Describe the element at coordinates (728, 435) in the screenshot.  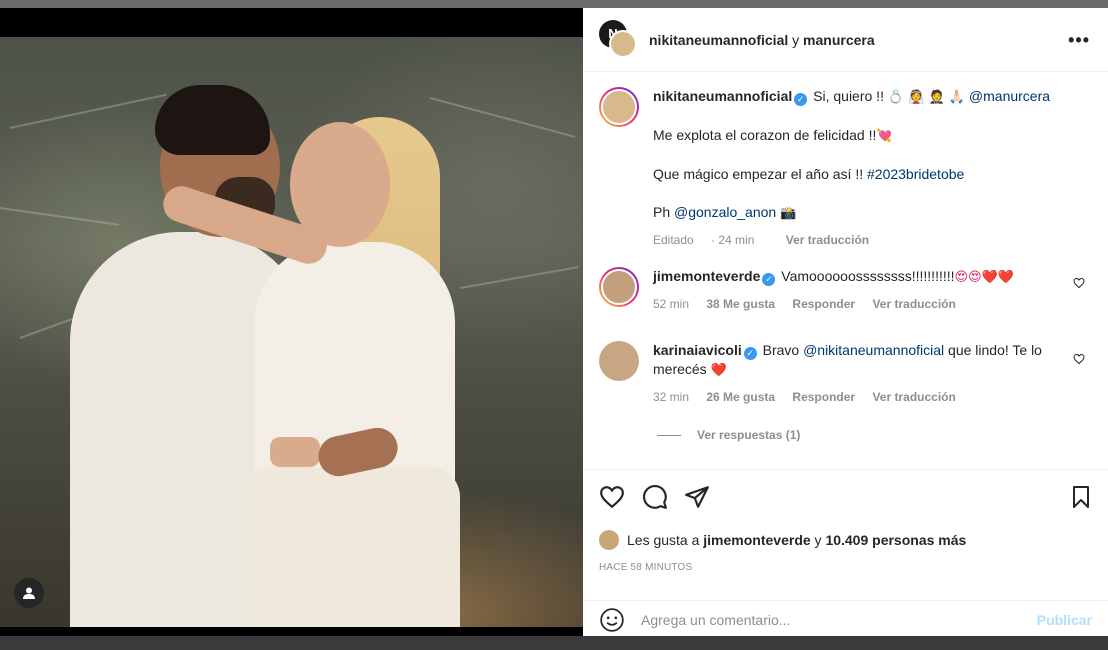
I see `view-replies-button: Ver respuestas (1)` at that location.